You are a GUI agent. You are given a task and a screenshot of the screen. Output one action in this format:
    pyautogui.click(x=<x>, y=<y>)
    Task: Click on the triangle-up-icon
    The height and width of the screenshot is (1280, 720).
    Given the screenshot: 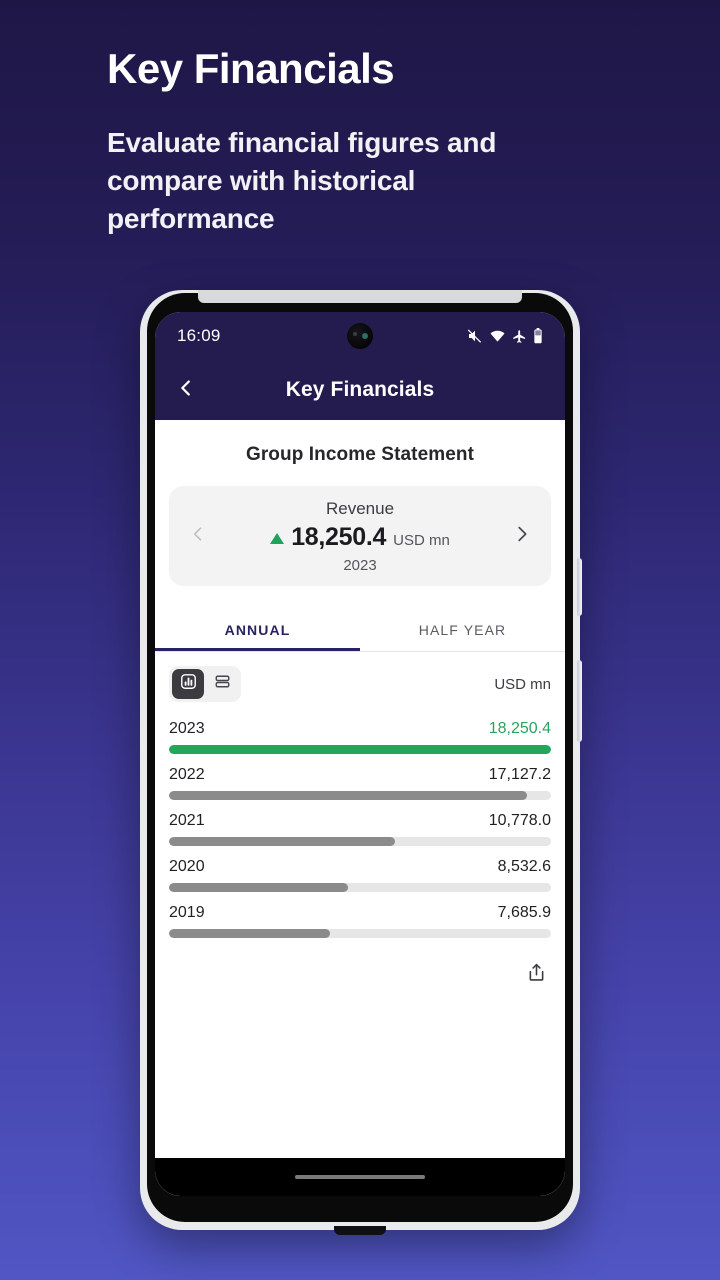 What is the action you would take?
    pyautogui.click(x=277, y=538)
    